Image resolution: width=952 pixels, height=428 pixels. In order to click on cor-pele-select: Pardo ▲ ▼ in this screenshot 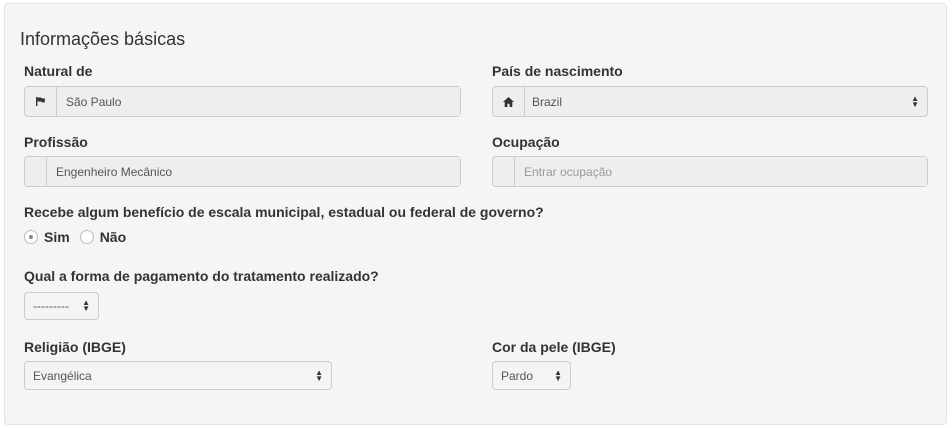, I will do `click(531, 375)`.